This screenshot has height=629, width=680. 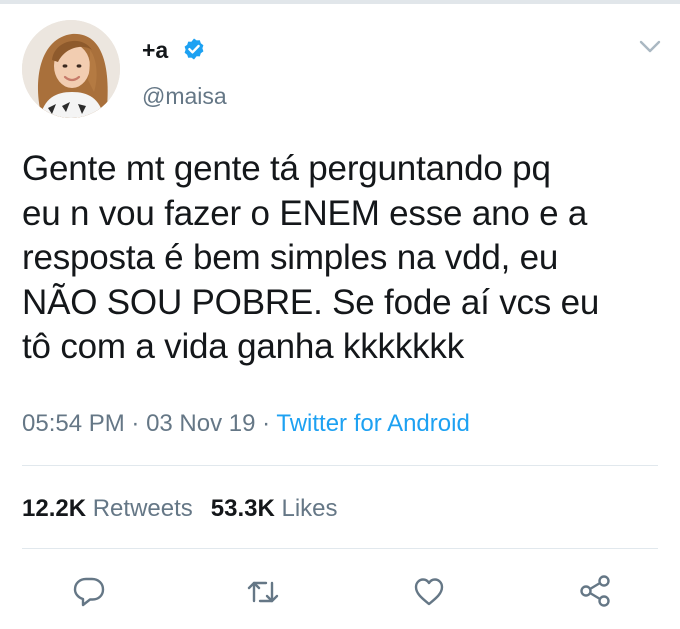 What do you see at coordinates (309, 508) in the screenshot?
I see `likes-label: Likes` at bounding box center [309, 508].